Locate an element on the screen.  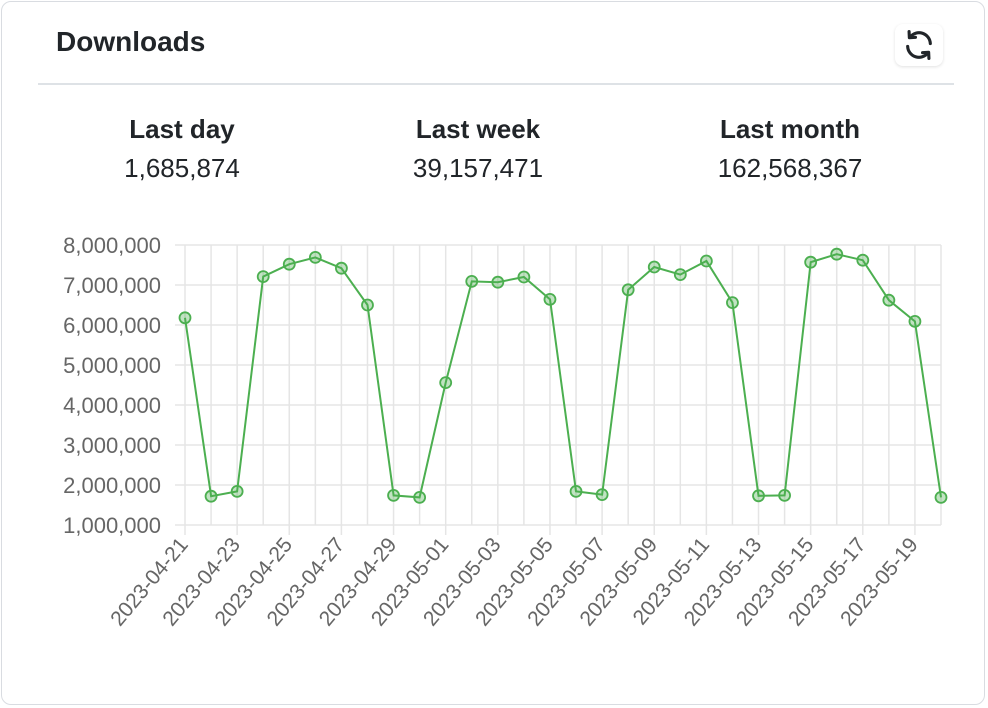
y-tick-label: 8,000,000 is located at coordinates (112, 245).